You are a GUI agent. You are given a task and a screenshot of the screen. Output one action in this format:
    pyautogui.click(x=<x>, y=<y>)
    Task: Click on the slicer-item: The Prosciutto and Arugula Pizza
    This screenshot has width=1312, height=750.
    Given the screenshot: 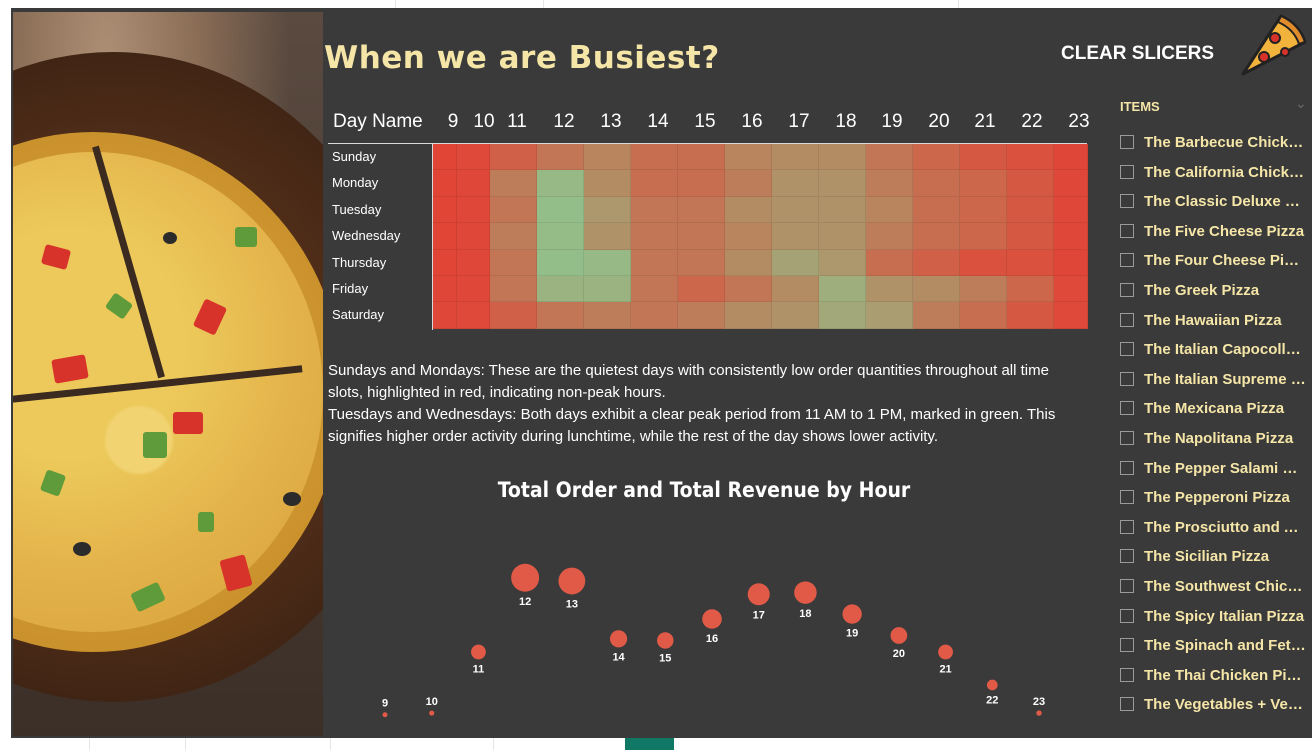 What is the action you would take?
    pyautogui.click(x=1216, y=528)
    